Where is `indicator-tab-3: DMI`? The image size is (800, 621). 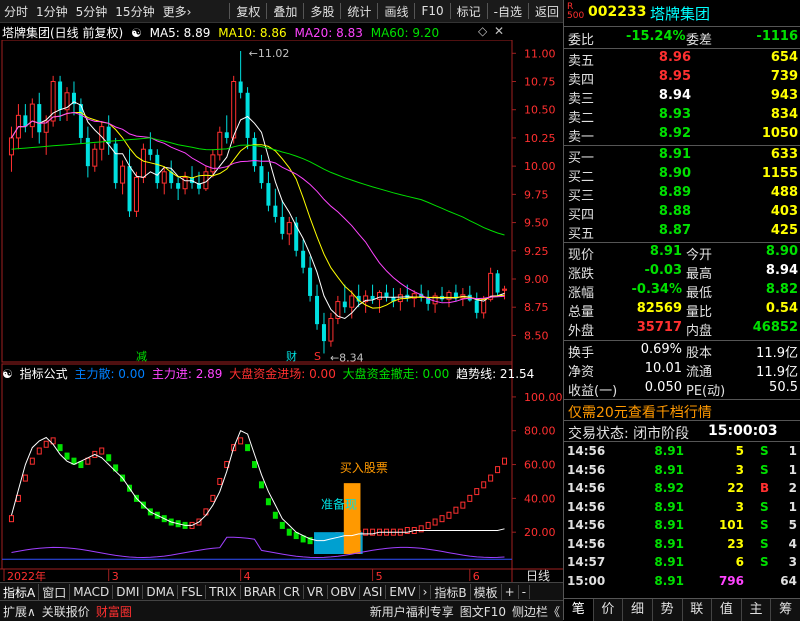 indicator-tab-3: DMI is located at coordinates (128, 592).